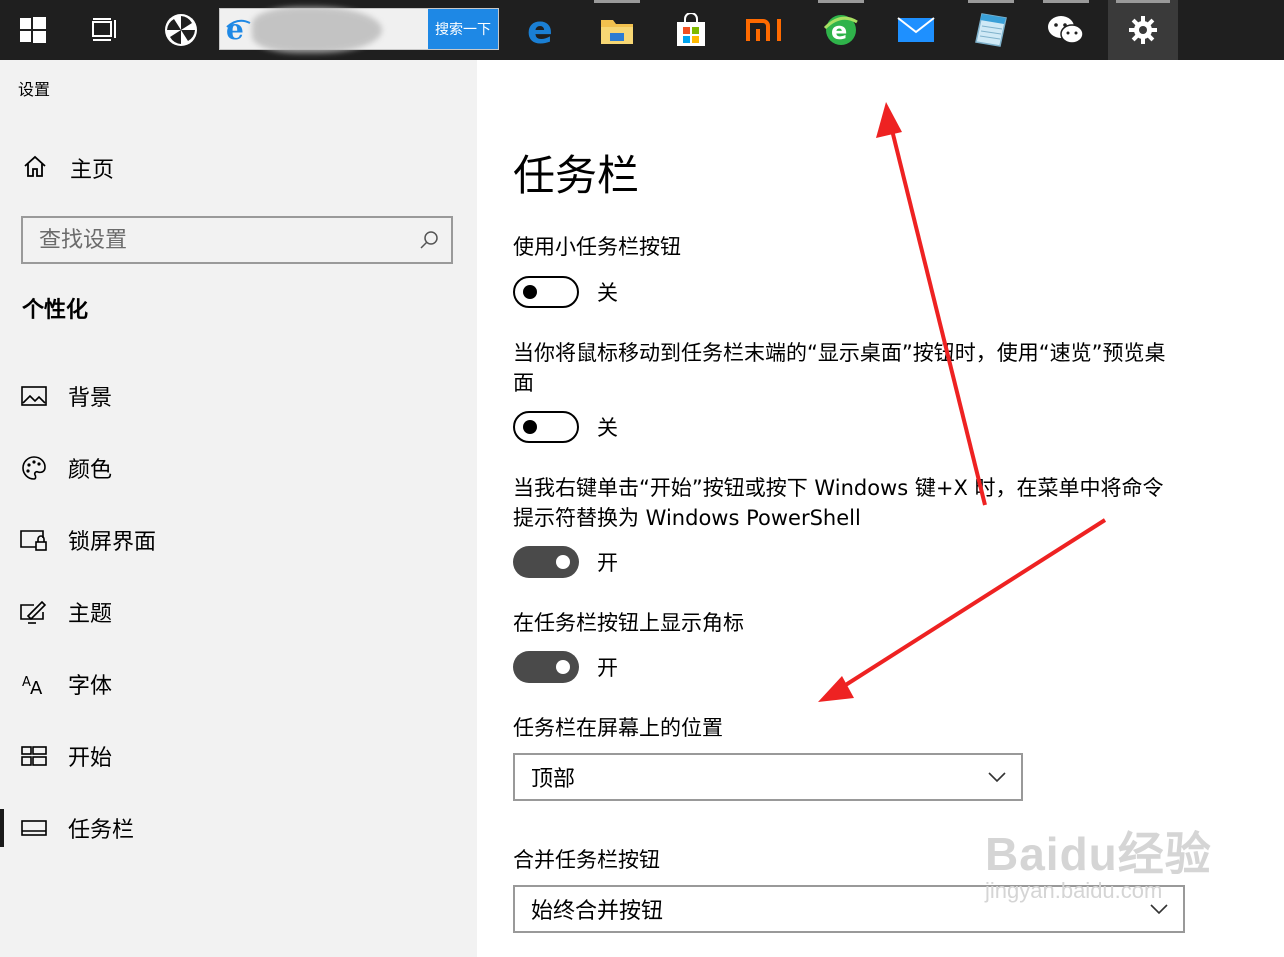 This screenshot has width=1284, height=957. What do you see at coordinates (553, 779) in the screenshot?
I see `position-value: 顶部` at bounding box center [553, 779].